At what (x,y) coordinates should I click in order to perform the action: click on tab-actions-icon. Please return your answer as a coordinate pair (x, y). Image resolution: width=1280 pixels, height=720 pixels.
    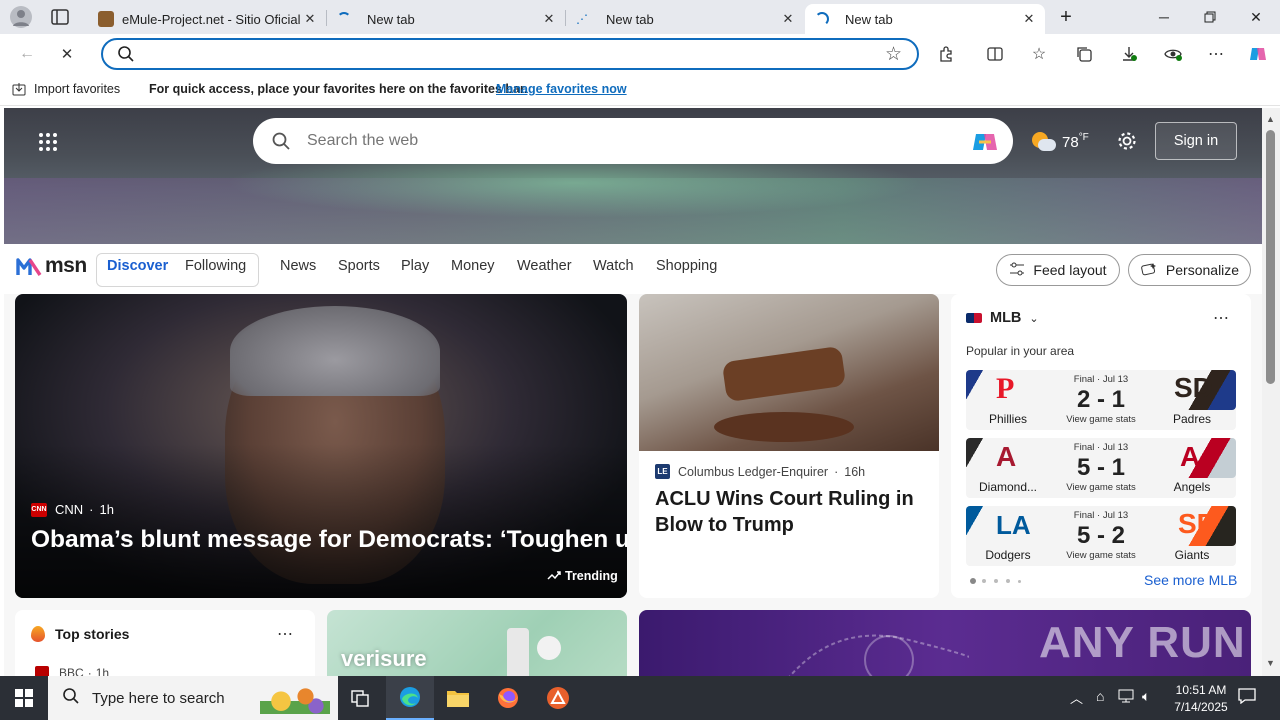
    Looking at the image, I should click on (60, 17).